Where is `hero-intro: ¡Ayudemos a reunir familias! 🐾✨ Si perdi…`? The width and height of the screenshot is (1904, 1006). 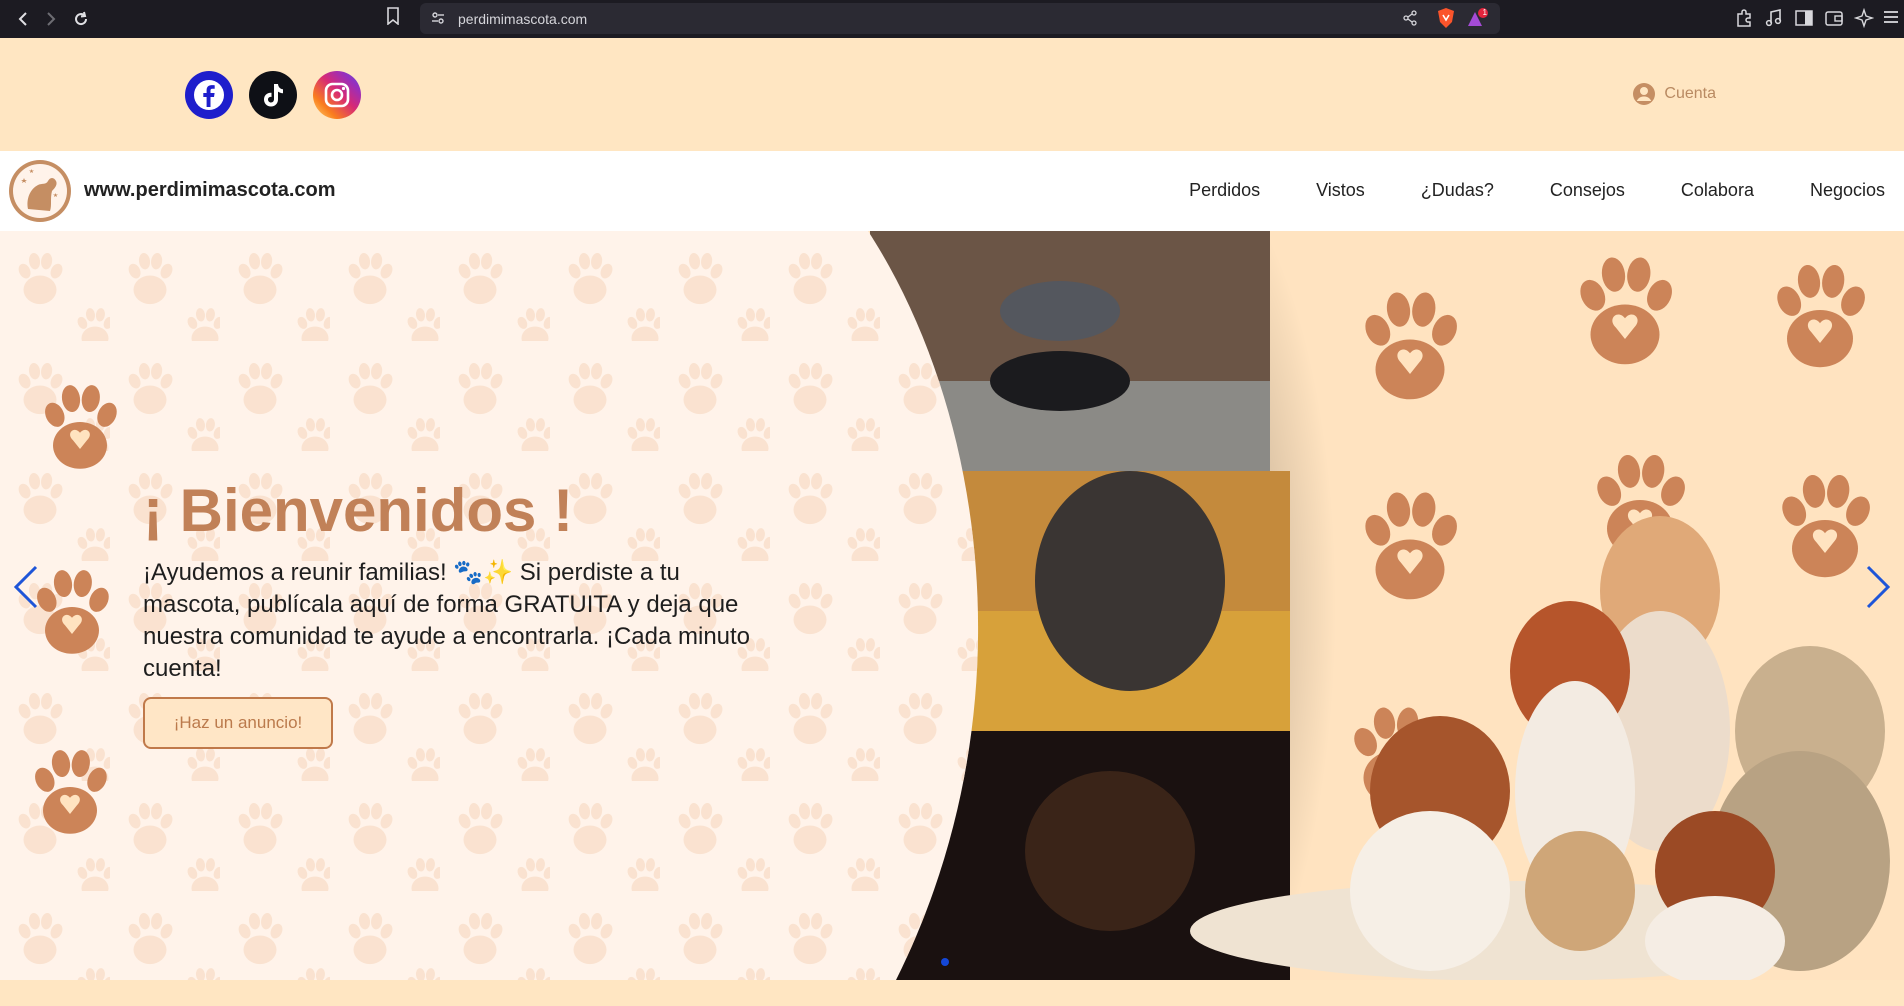
hero-intro: ¡Ayudemos a reunir familias! 🐾✨ Si perdi… is located at coordinates (447, 620).